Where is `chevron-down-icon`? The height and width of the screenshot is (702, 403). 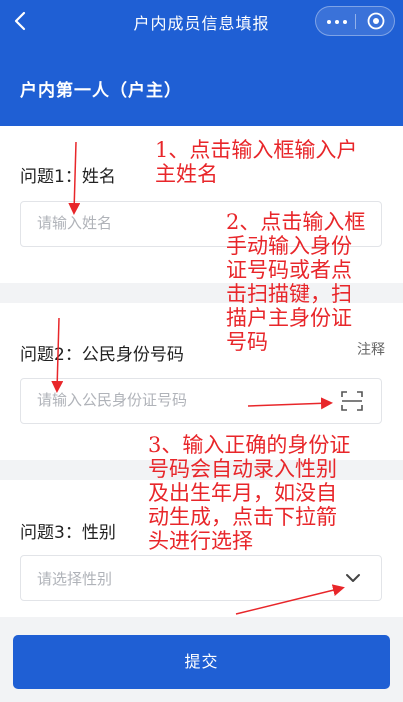
chevron-down-icon is located at coordinates (353, 578).